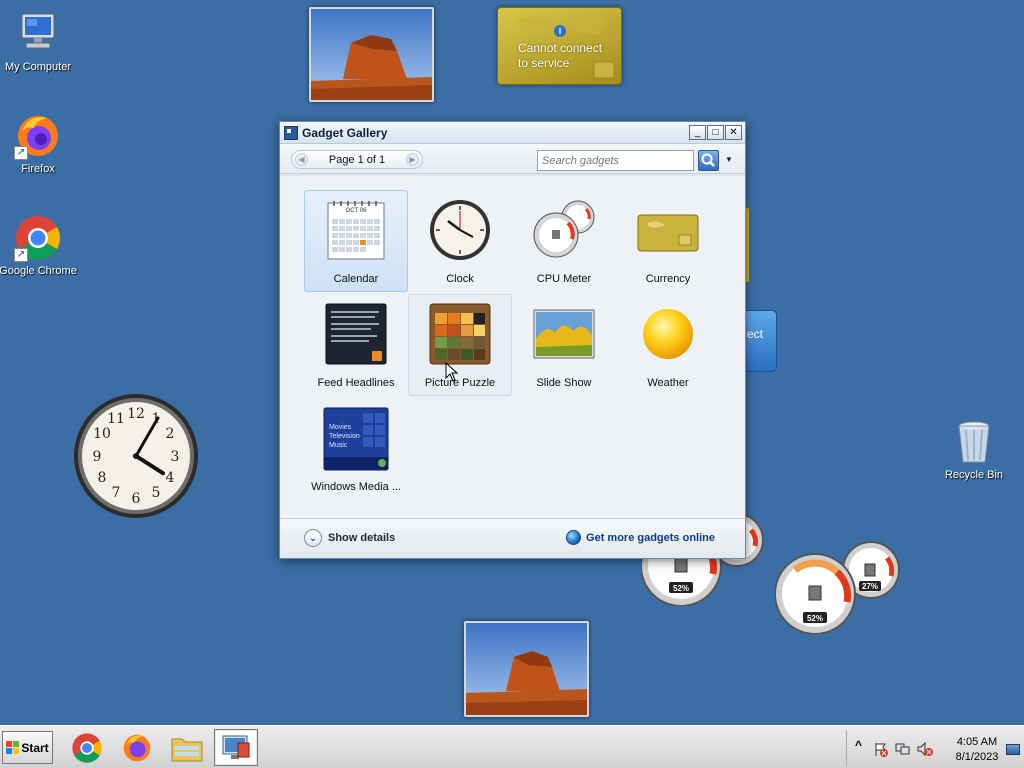 The width and height of the screenshot is (1024, 768). What do you see at coordinates (881, 749) in the screenshot?
I see `action-center-flag-icon` at bounding box center [881, 749].